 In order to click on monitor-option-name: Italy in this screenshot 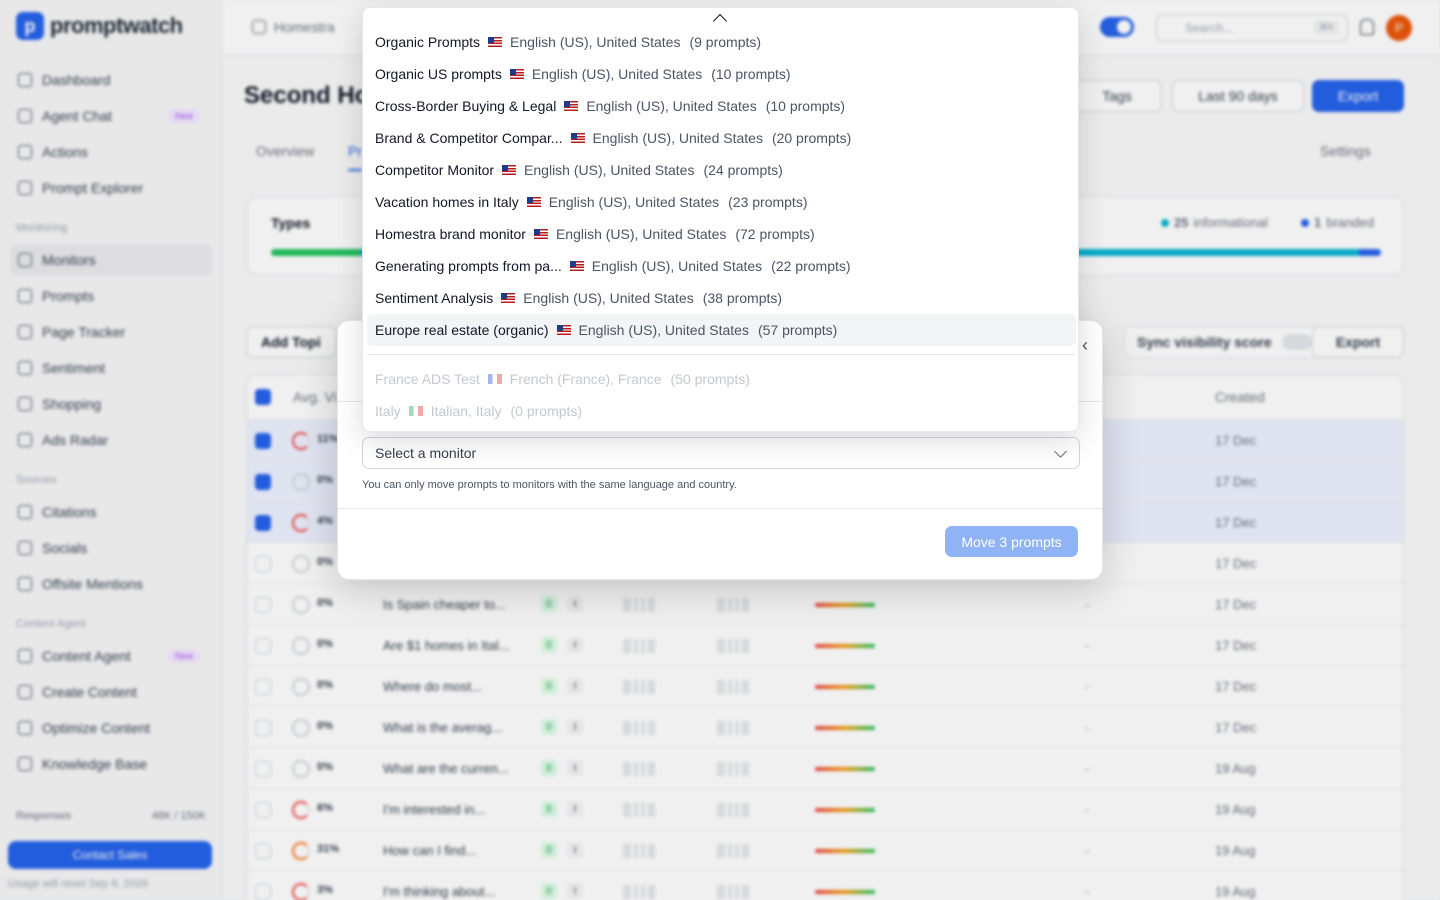, I will do `click(388, 411)`.